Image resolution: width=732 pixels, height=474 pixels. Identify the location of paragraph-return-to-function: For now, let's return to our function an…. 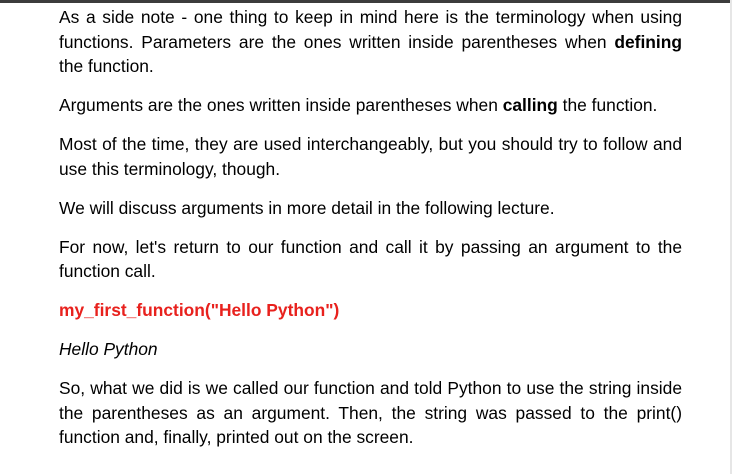
(370, 259).